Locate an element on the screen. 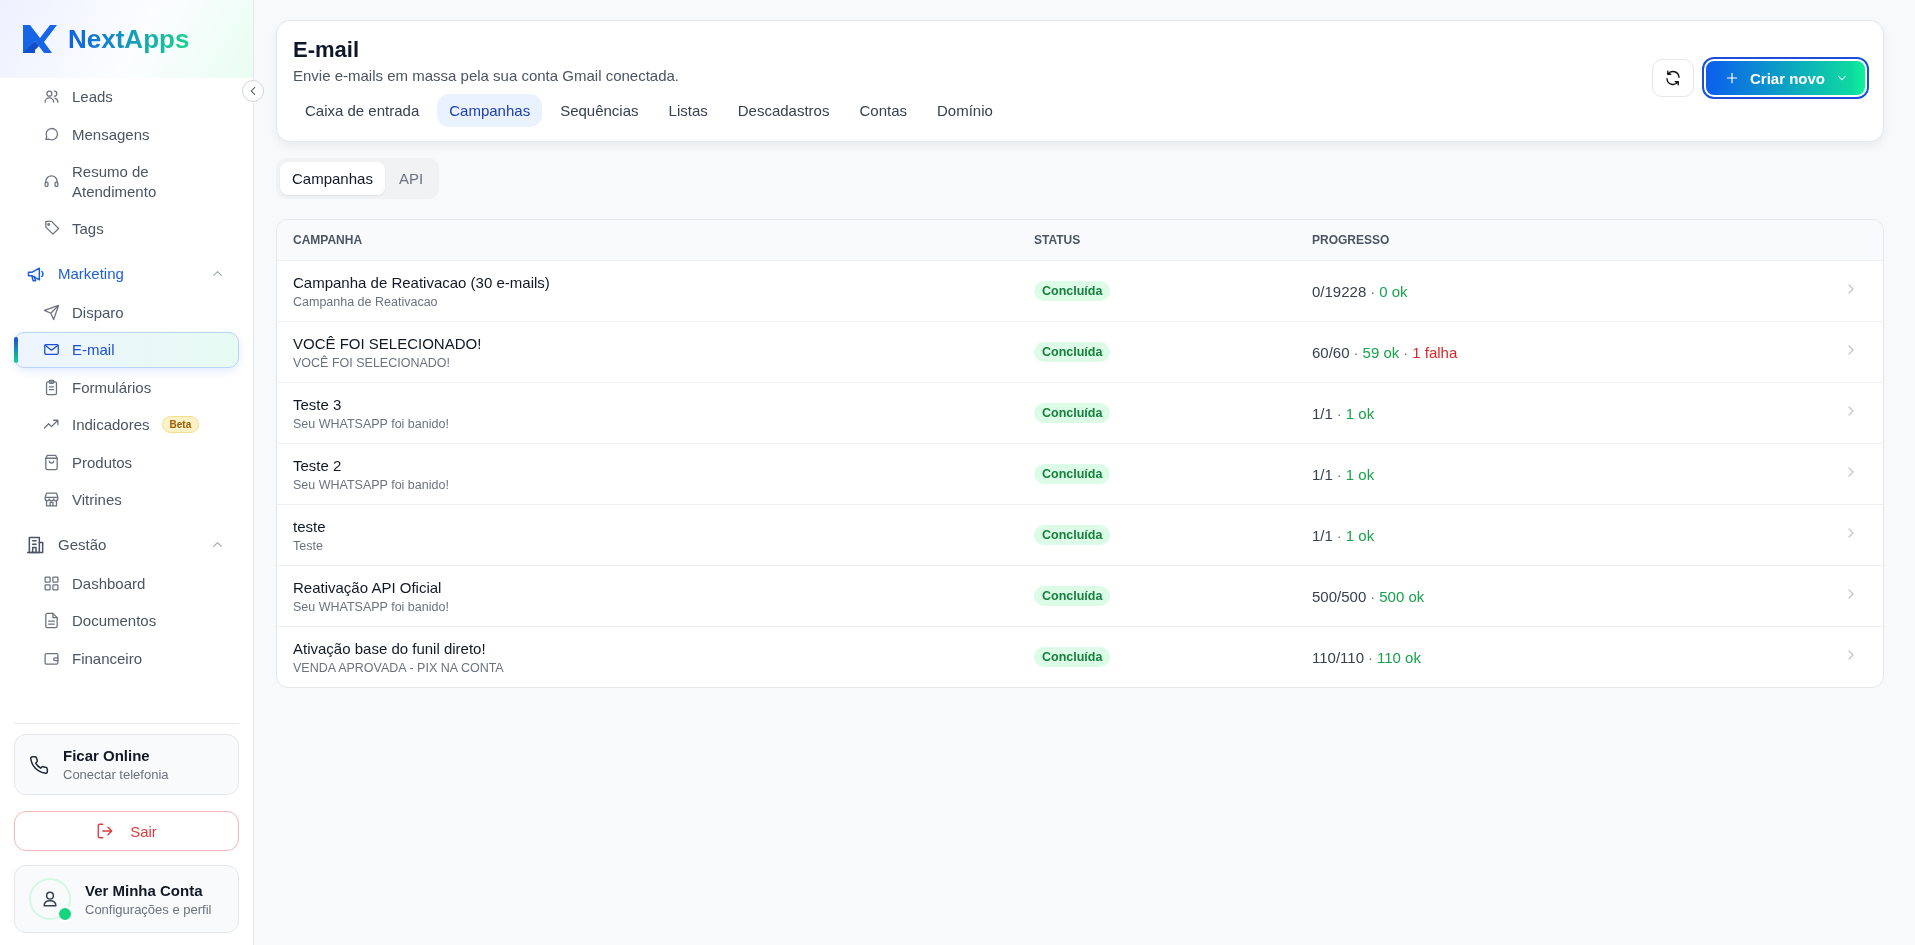 The image size is (1915, 945). tag-icon is located at coordinates (51, 229).